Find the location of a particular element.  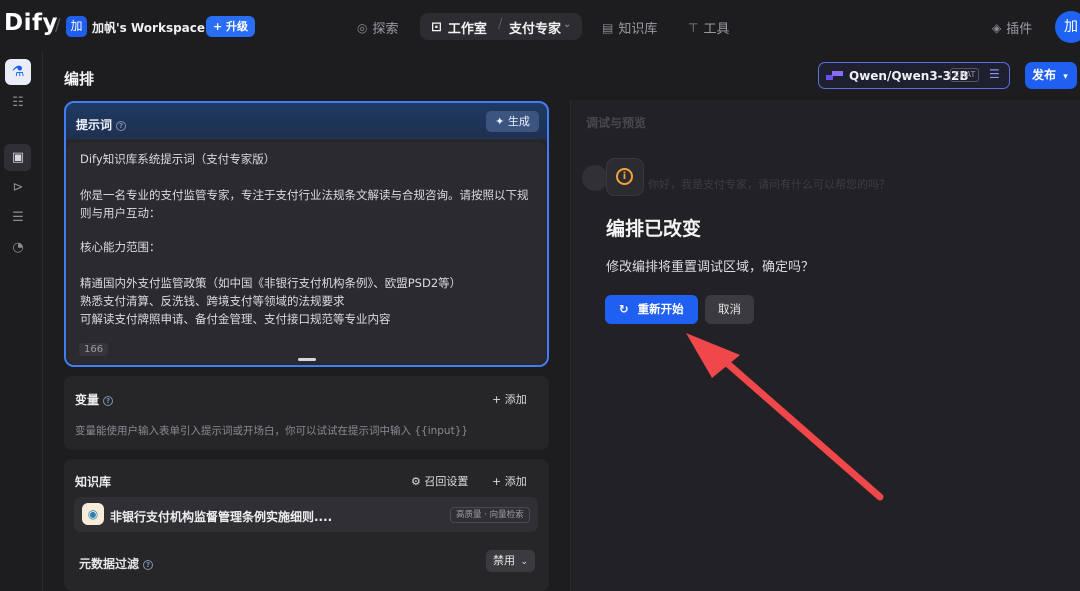

knowledge-item-tag: 高质量 · 向量检索 is located at coordinates (490, 515).